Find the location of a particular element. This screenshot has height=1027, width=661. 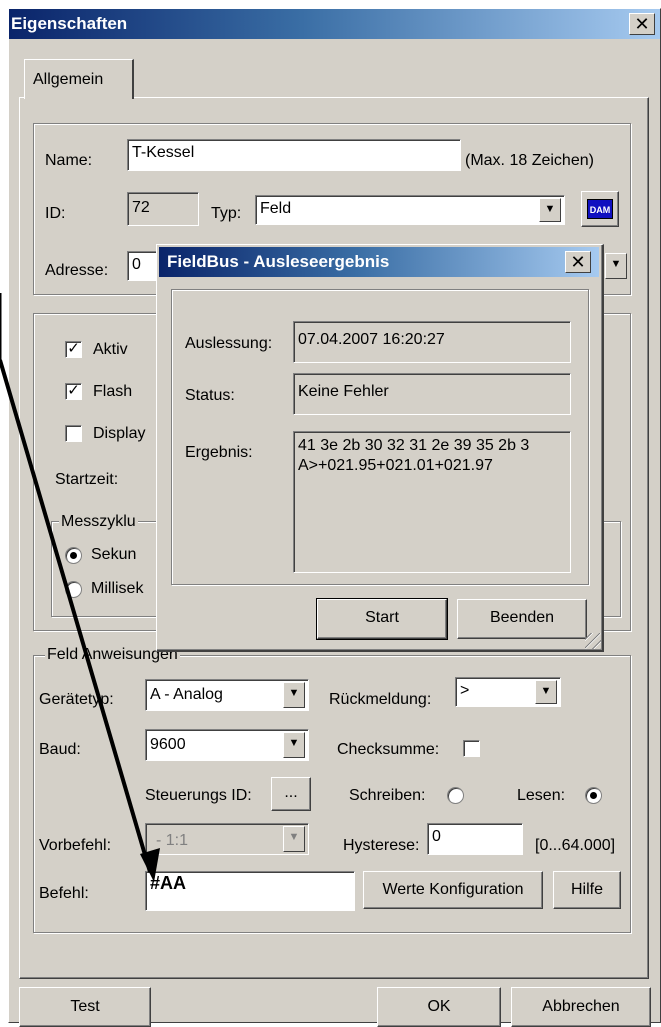

cancel-button: Abbrechen is located at coordinates (581, 1007).